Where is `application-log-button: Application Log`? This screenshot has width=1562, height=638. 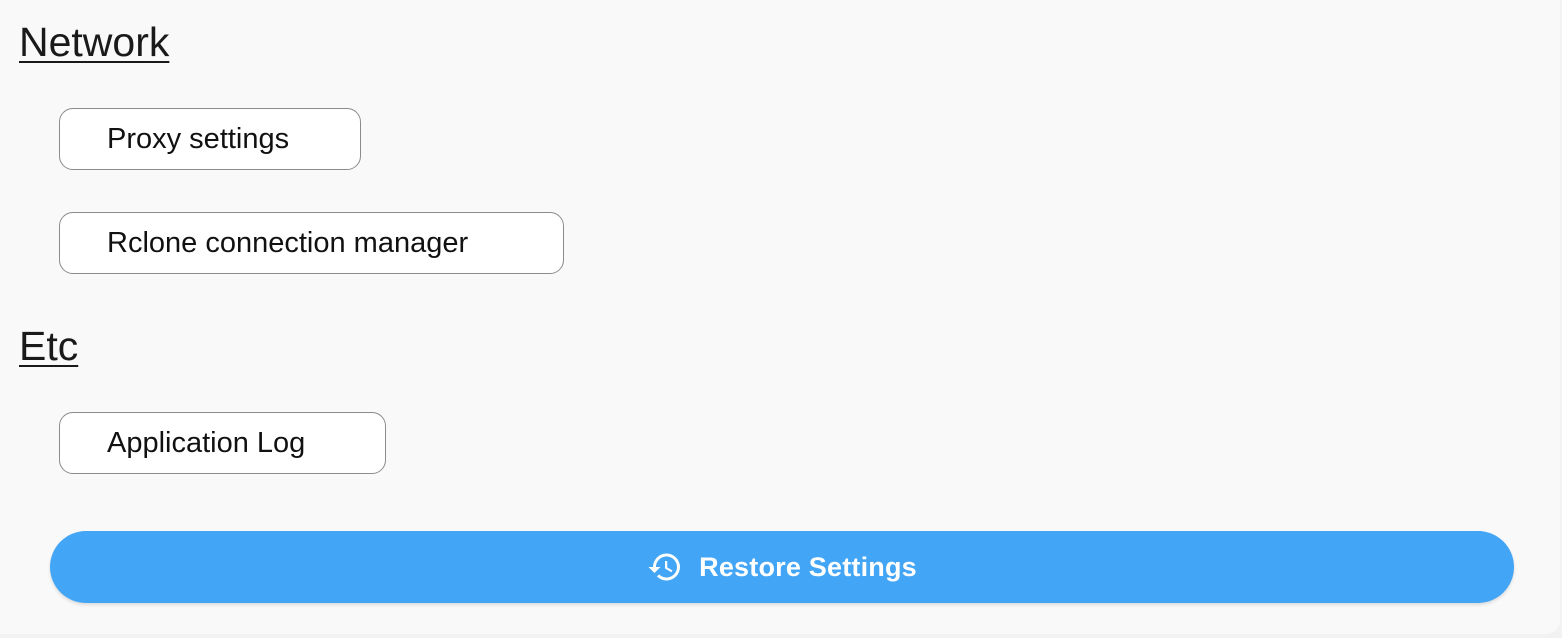 application-log-button: Application Log is located at coordinates (222, 443).